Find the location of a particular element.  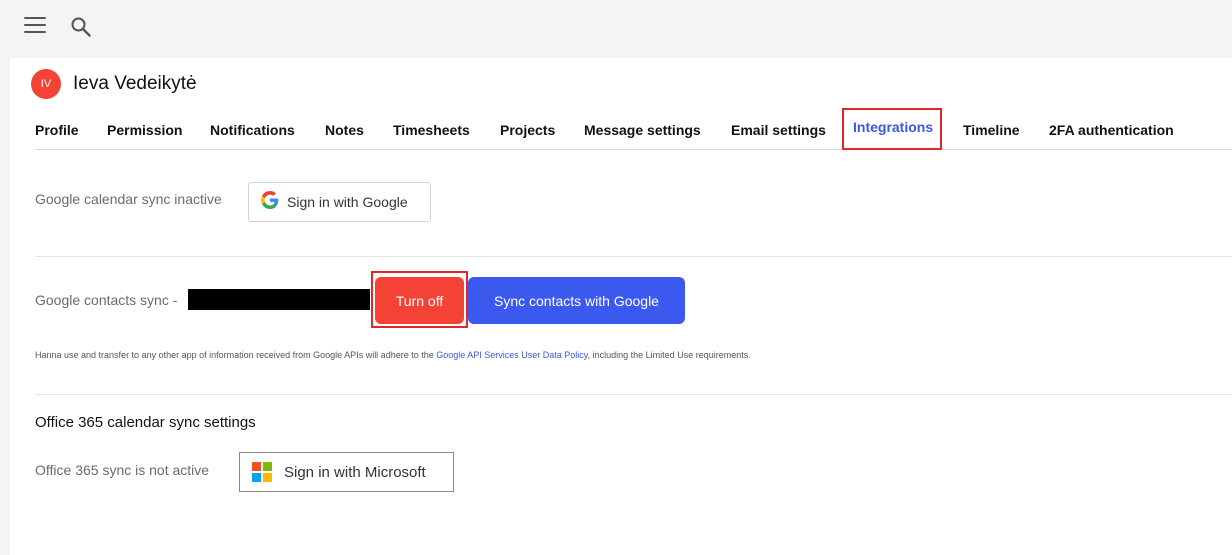

google-sign-in-label: Sign in with Google is located at coordinates (347, 202).